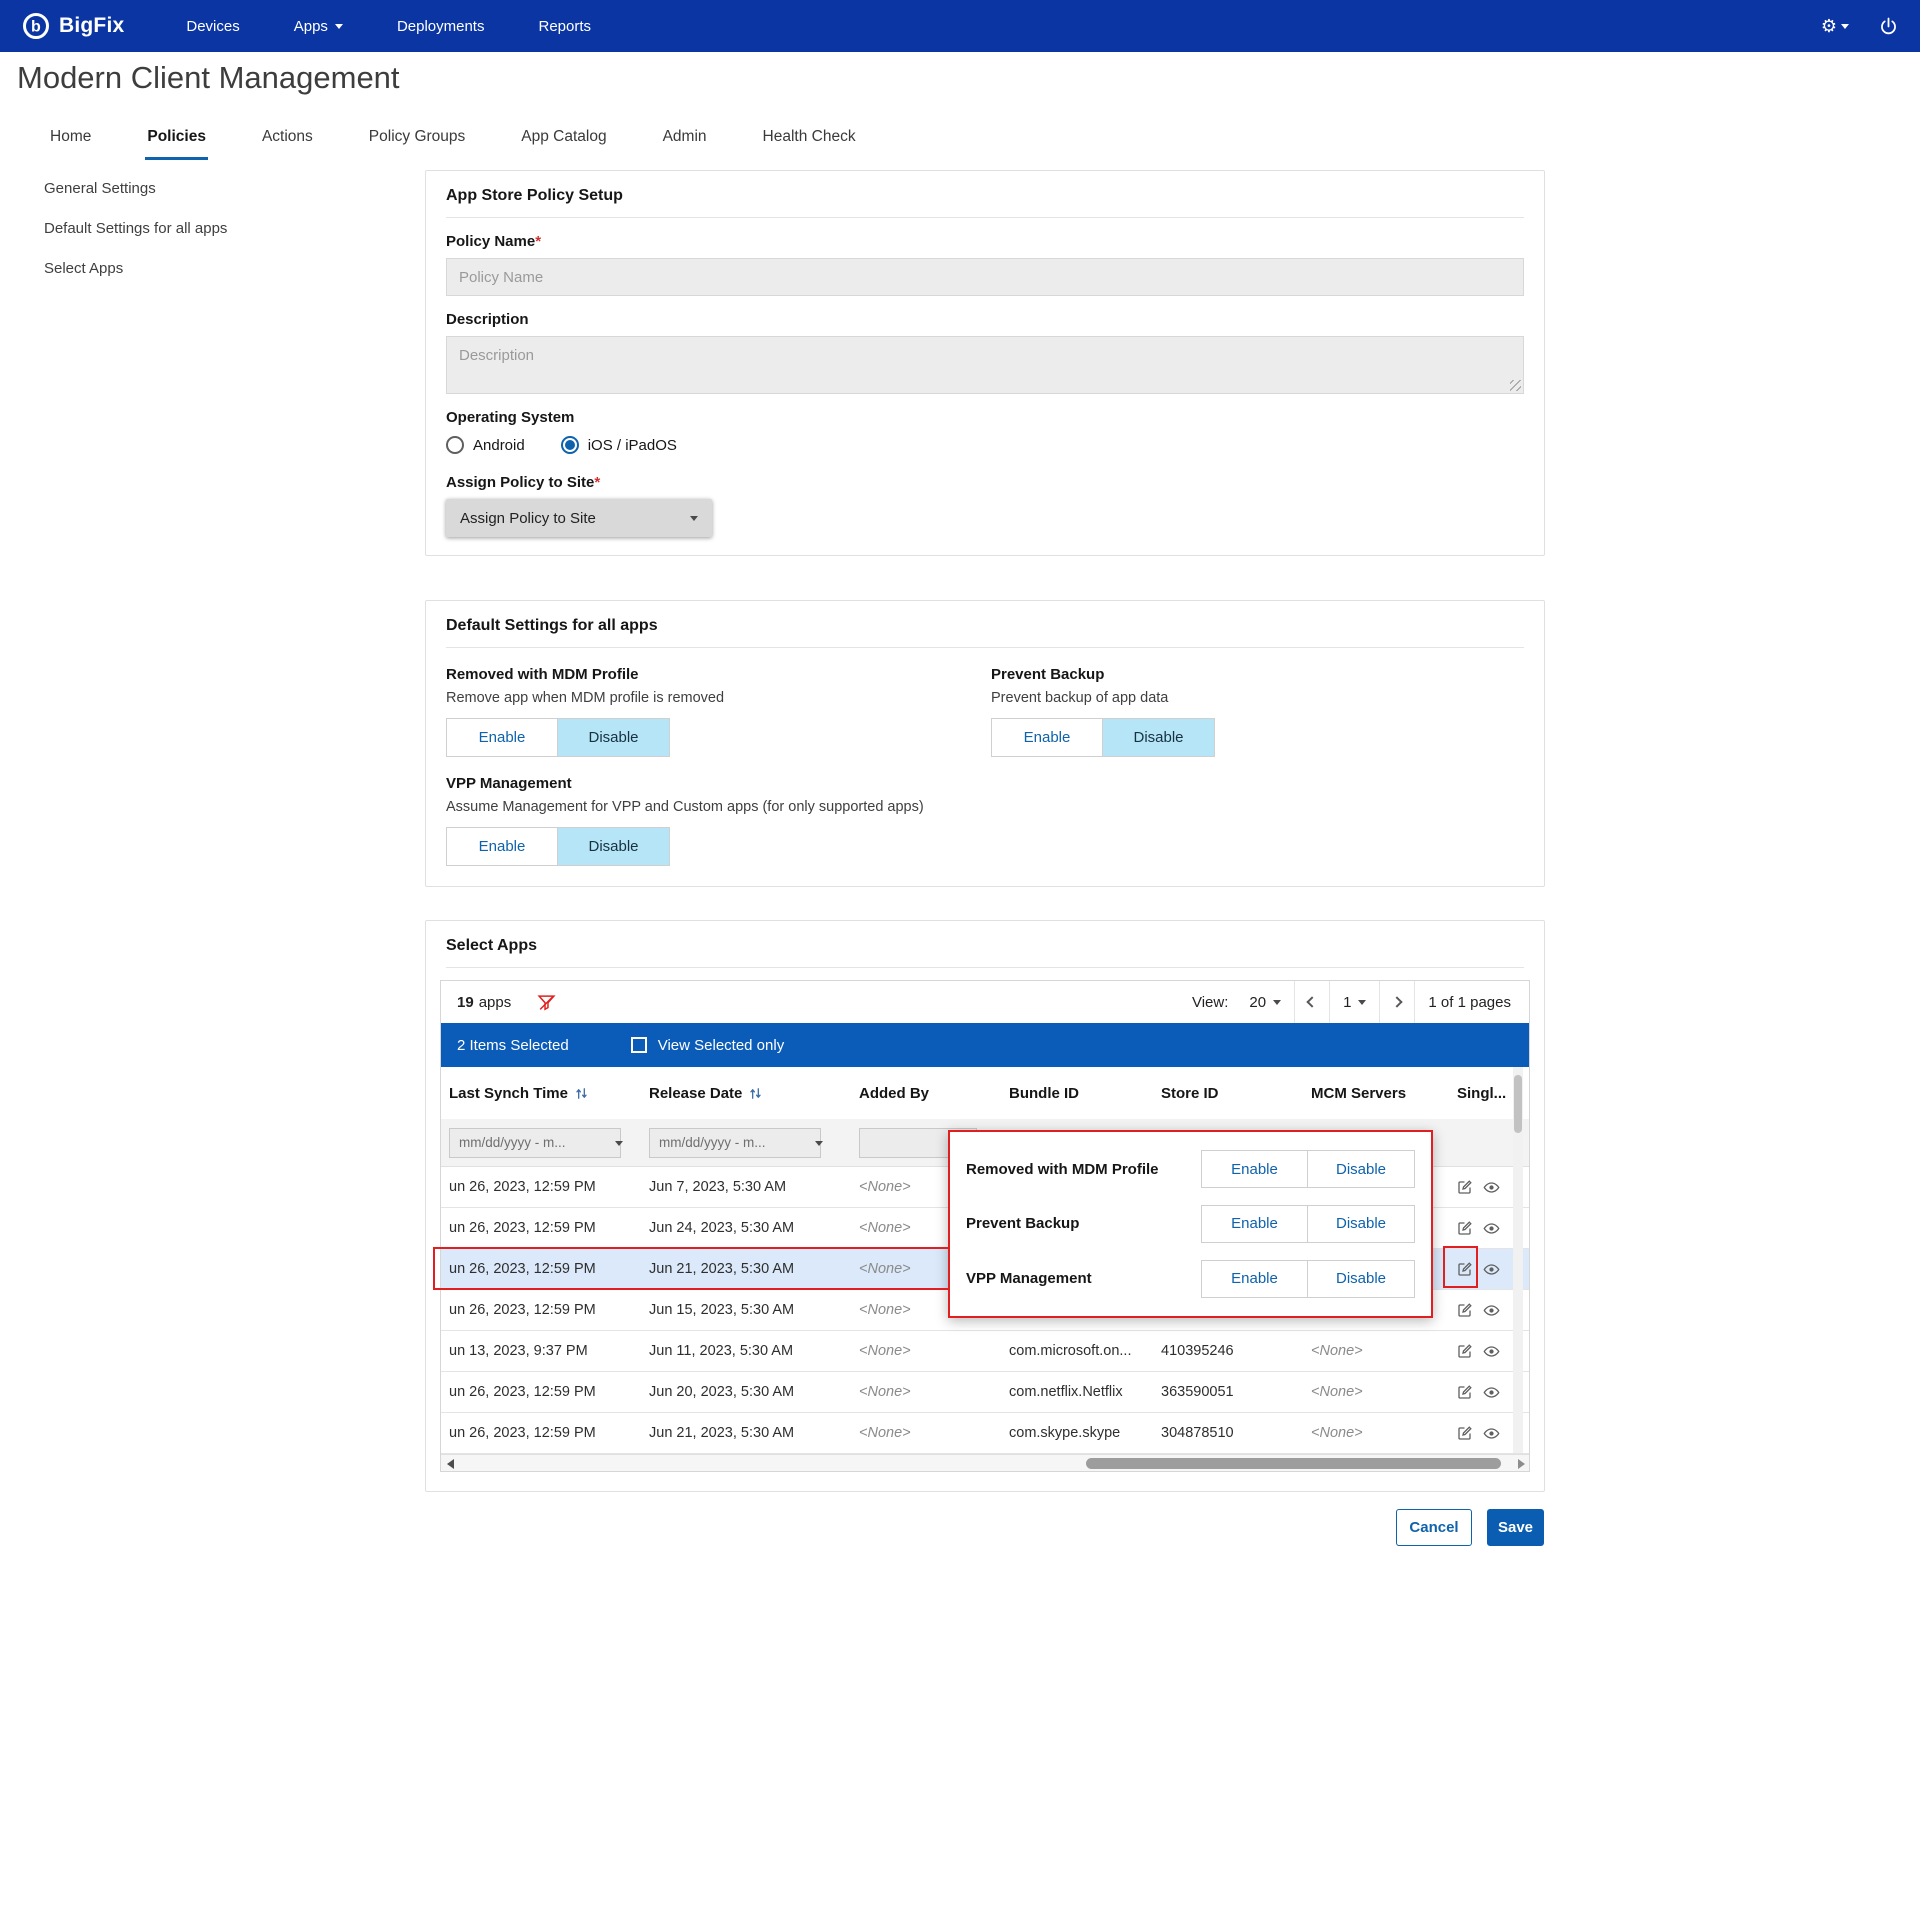  Describe the element at coordinates (685, 144) in the screenshot. I see `tab-admin: Admin` at that location.